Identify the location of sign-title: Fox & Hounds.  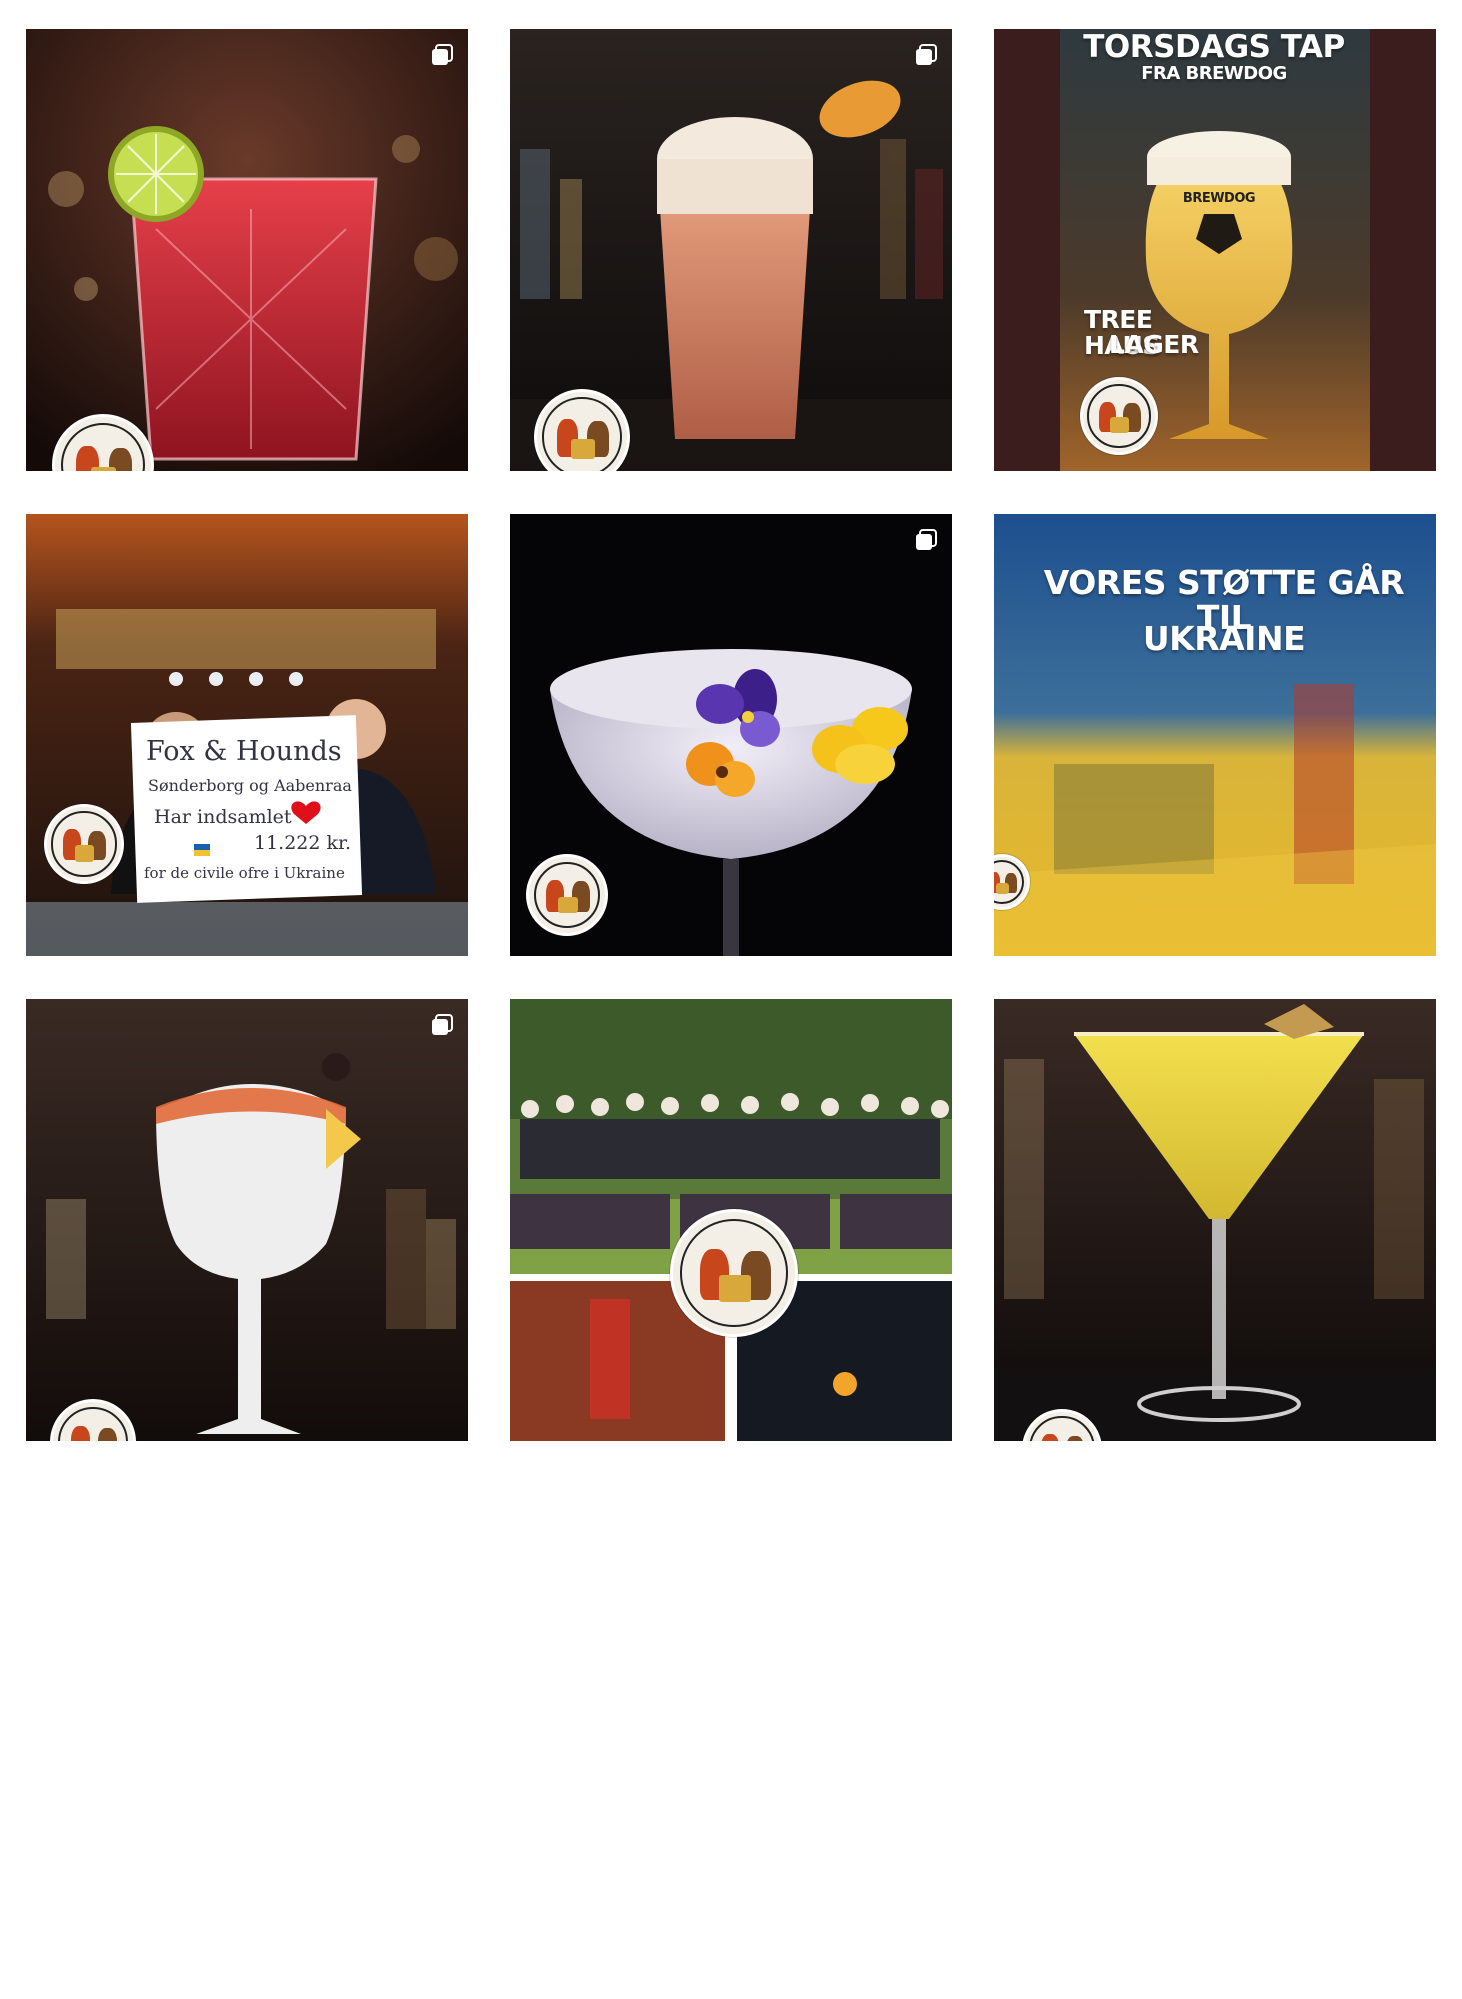
(244, 751).